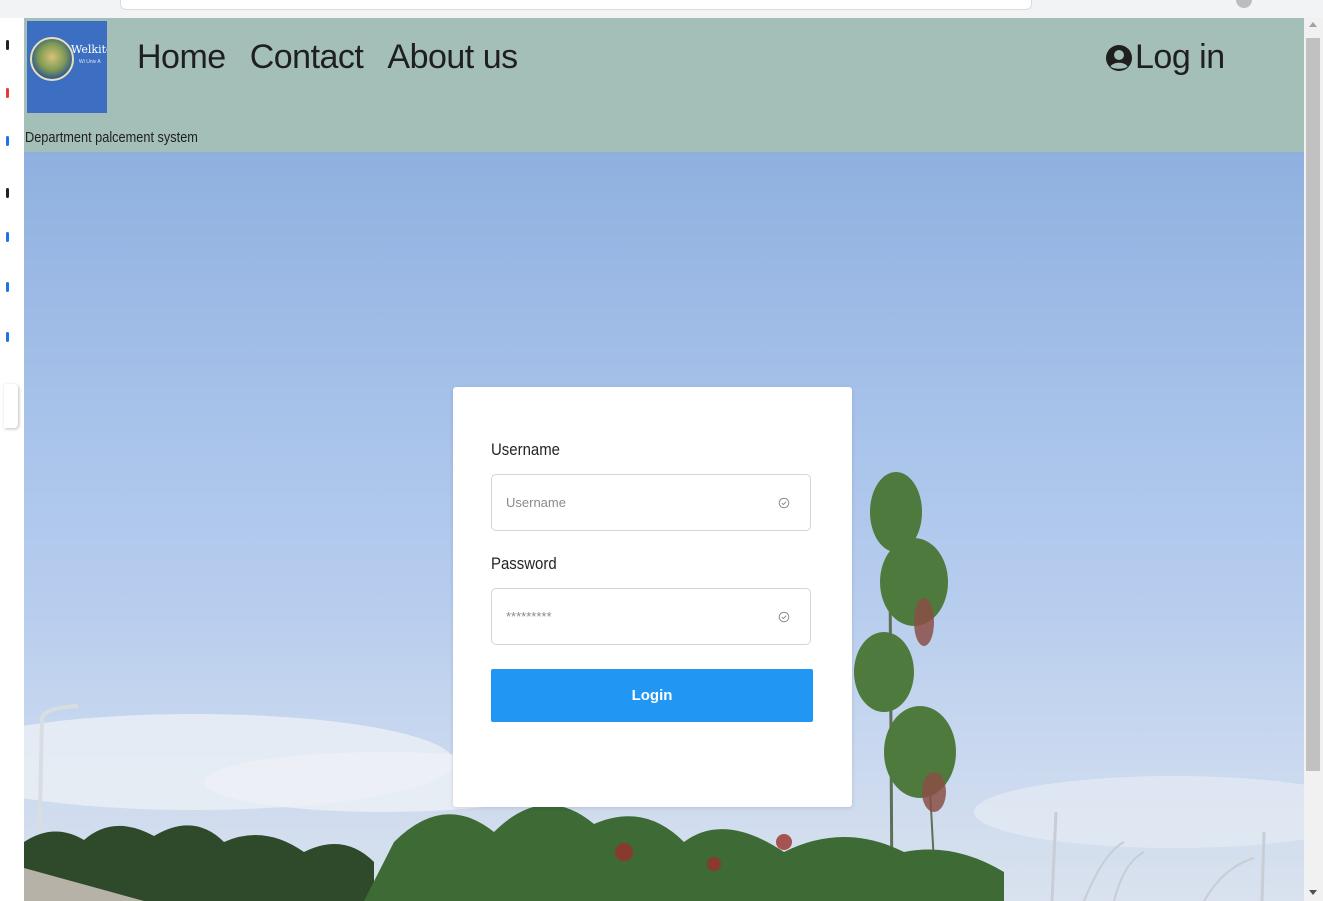  What do you see at coordinates (52, 59) in the screenshot?
I see `university-emblem-icon` at bounding box center [52, 59].